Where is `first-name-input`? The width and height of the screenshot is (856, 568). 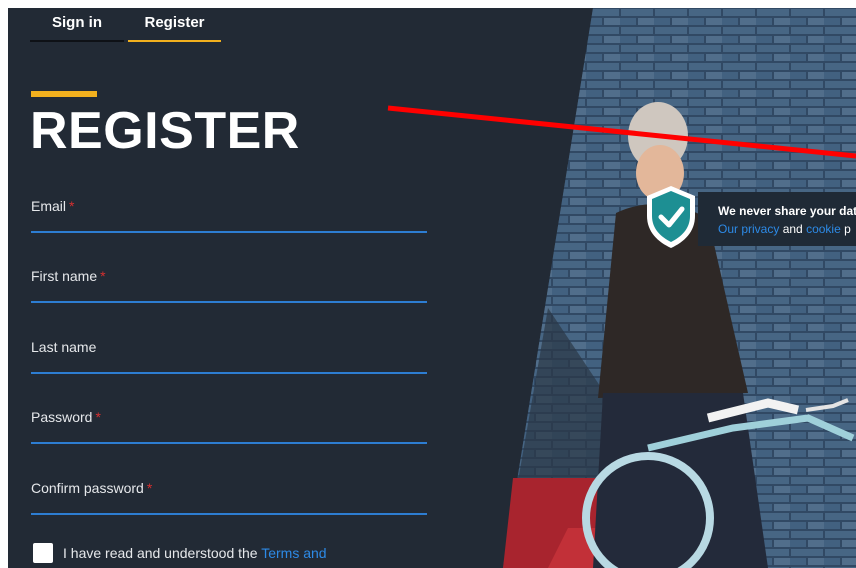
first-name-input is located at coordinates (229, 285).